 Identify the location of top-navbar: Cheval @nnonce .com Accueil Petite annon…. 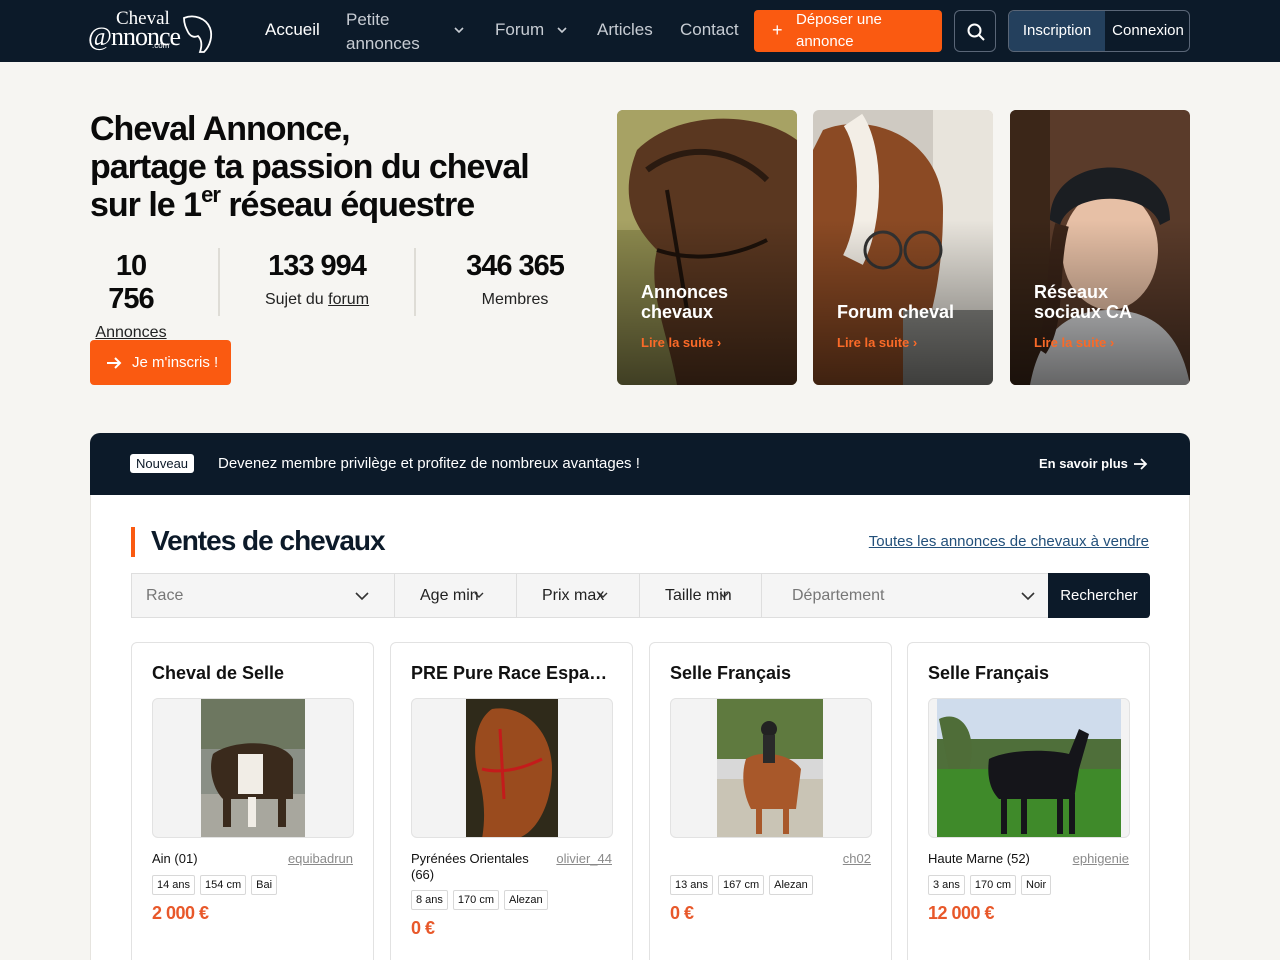
(640, 31).